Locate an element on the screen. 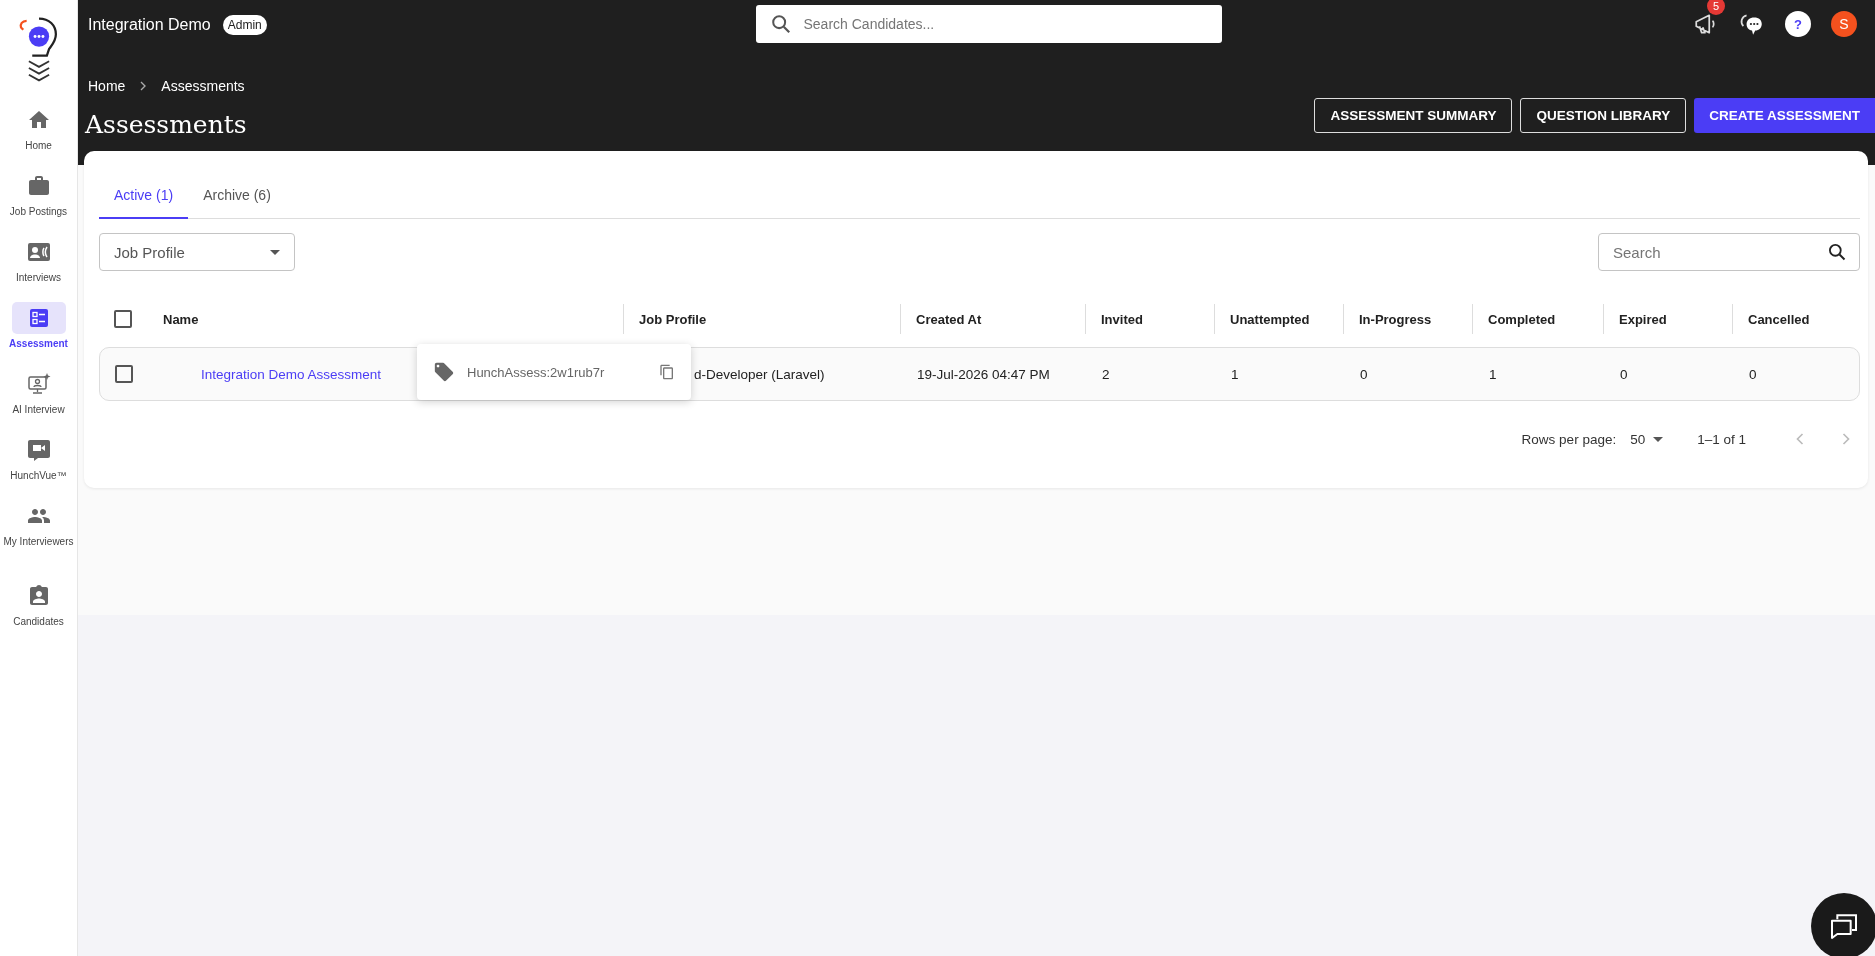 This screenshot has height=956, width=1875. column-header: Created At is located at coordinates (949, 319).